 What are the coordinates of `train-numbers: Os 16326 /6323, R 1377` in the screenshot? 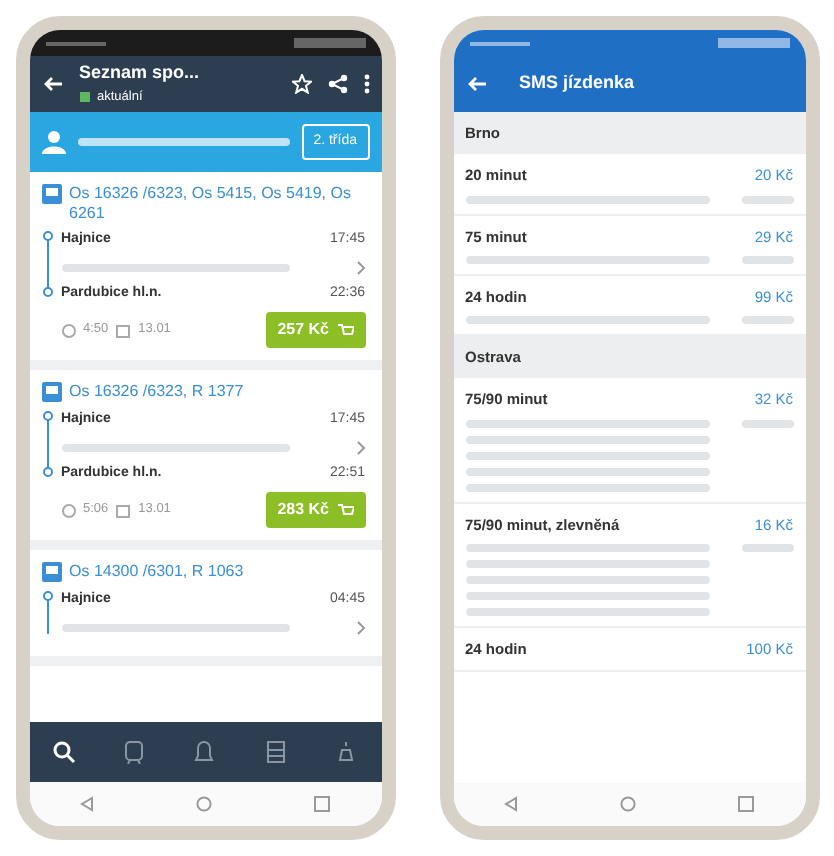 It's located at (156, 392).